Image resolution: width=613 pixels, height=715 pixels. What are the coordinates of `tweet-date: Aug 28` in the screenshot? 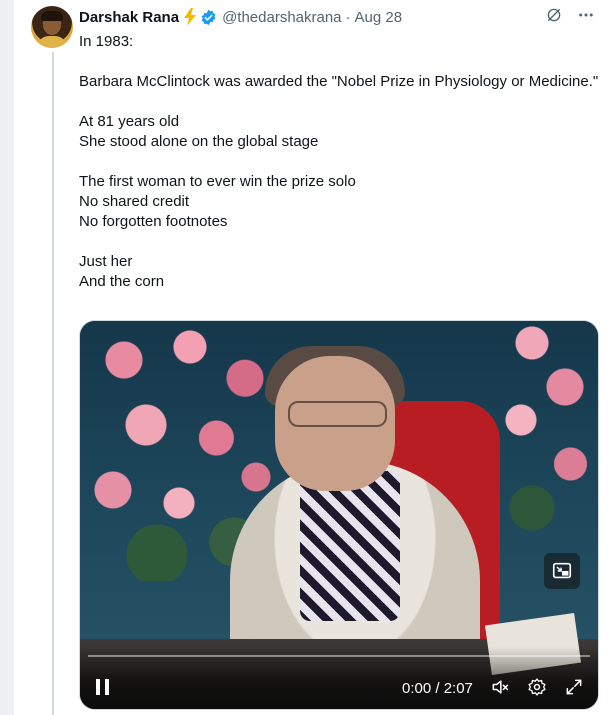 It's located at (379, 17).